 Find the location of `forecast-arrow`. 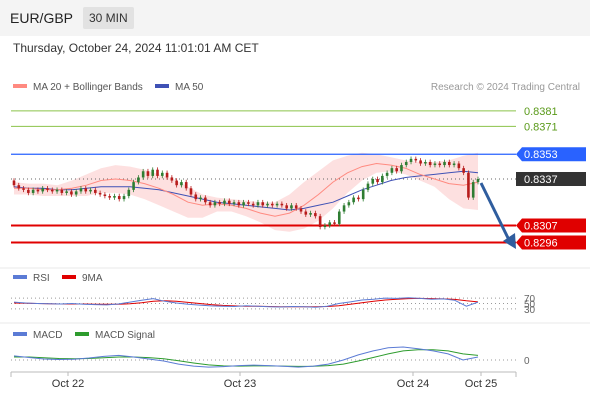

forecast-arrow is located at coordinates (495, 211).